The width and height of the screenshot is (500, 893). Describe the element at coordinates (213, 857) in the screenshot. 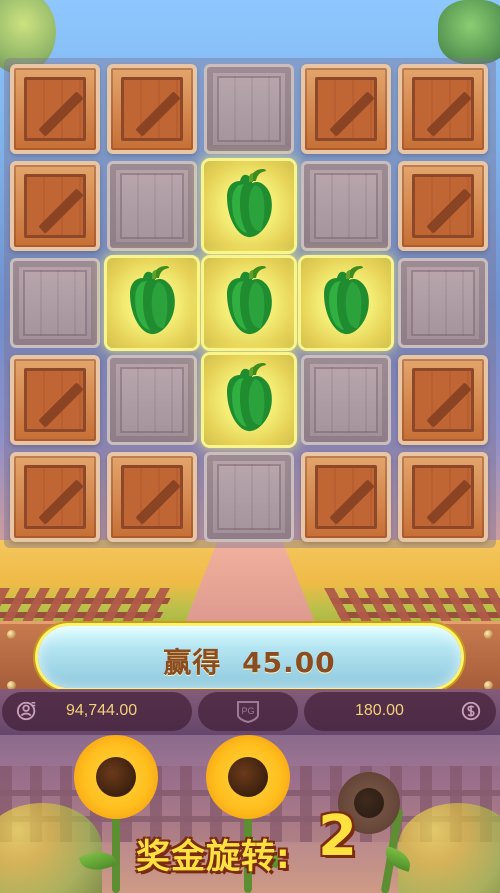

I see `bonus-spins-label: 奖金旋转:` at that location.